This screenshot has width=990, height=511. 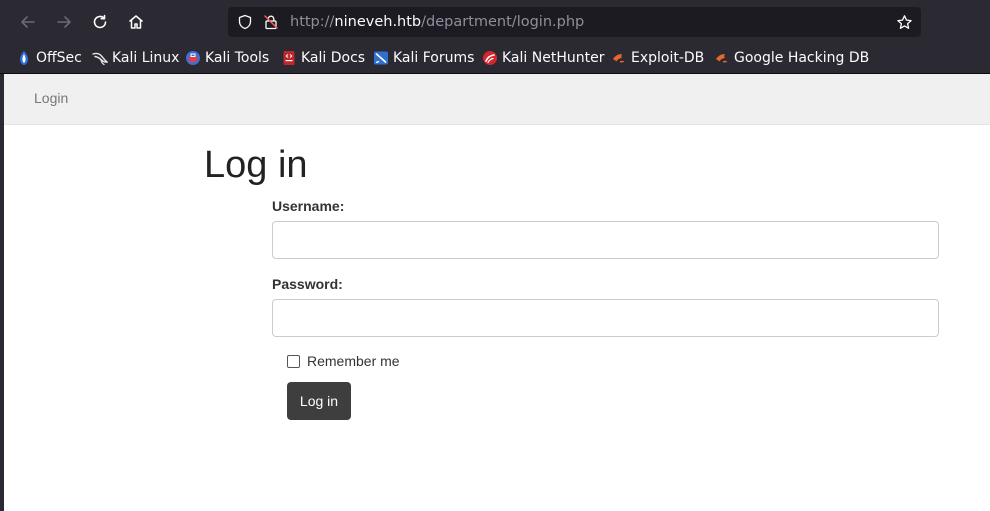 I want to click on reload-icon, so click(x=100, y=21).